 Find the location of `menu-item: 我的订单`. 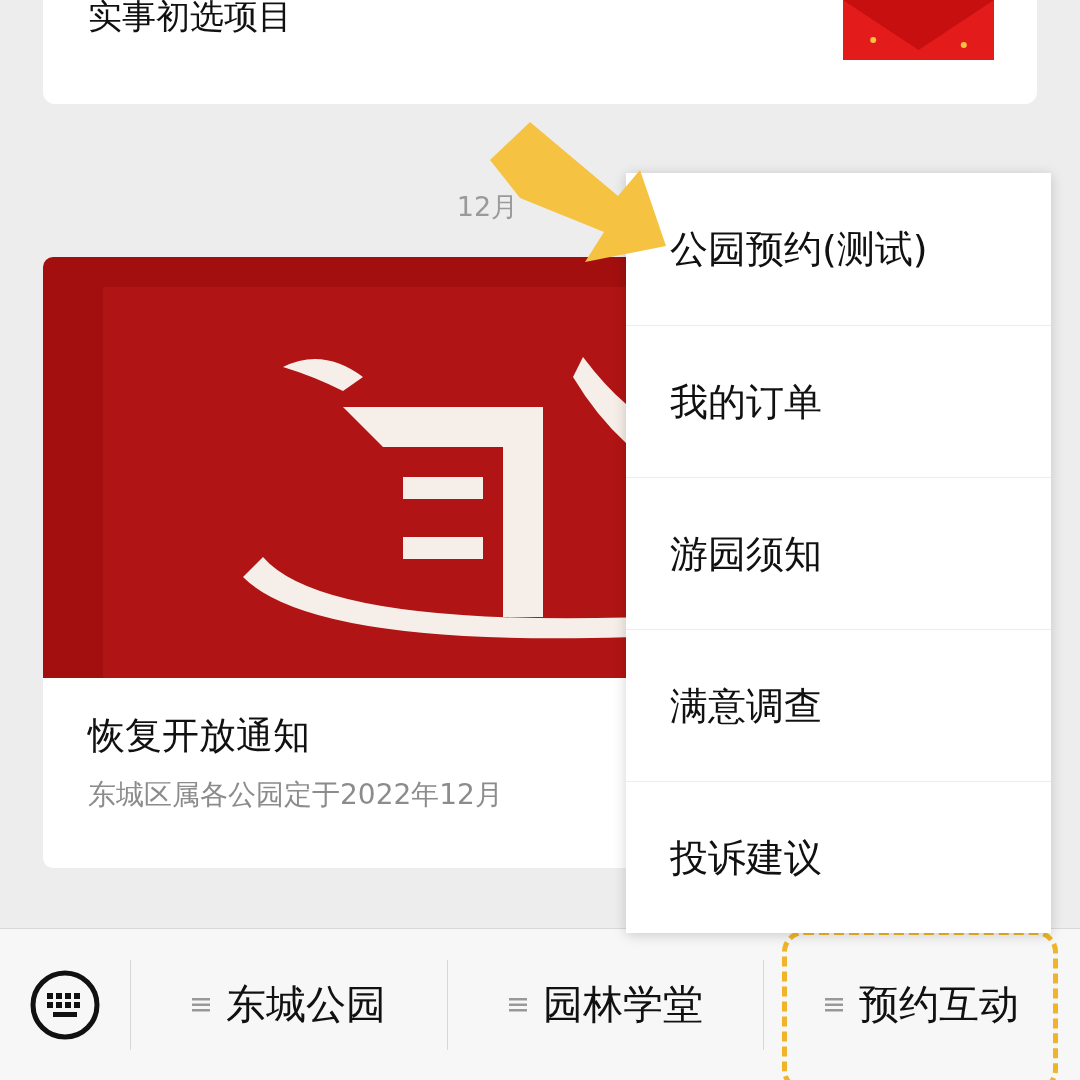

menu-item: 我的订单 is located at coordinates (838, 401).